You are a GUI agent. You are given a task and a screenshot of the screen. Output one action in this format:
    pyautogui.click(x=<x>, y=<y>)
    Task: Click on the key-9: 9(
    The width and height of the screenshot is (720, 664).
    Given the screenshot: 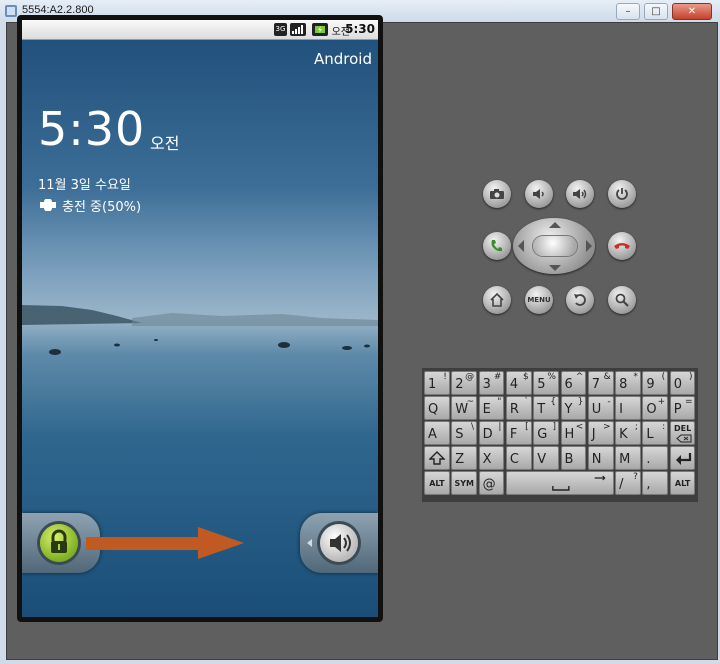 What is the action you would take?
    pyautogui.click(x=655, y=383)
    